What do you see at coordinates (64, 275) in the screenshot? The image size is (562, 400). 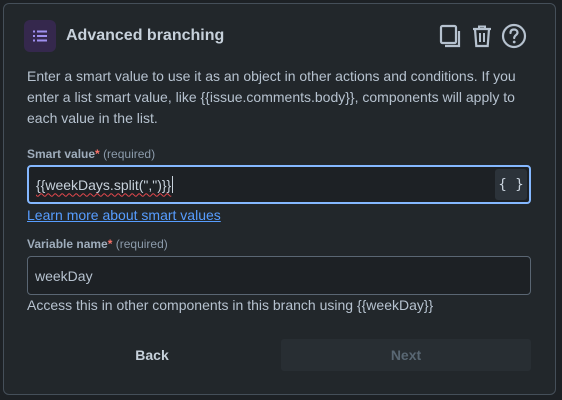 I see `variable-name-value: weekDay` at bounding box center [64, 275].